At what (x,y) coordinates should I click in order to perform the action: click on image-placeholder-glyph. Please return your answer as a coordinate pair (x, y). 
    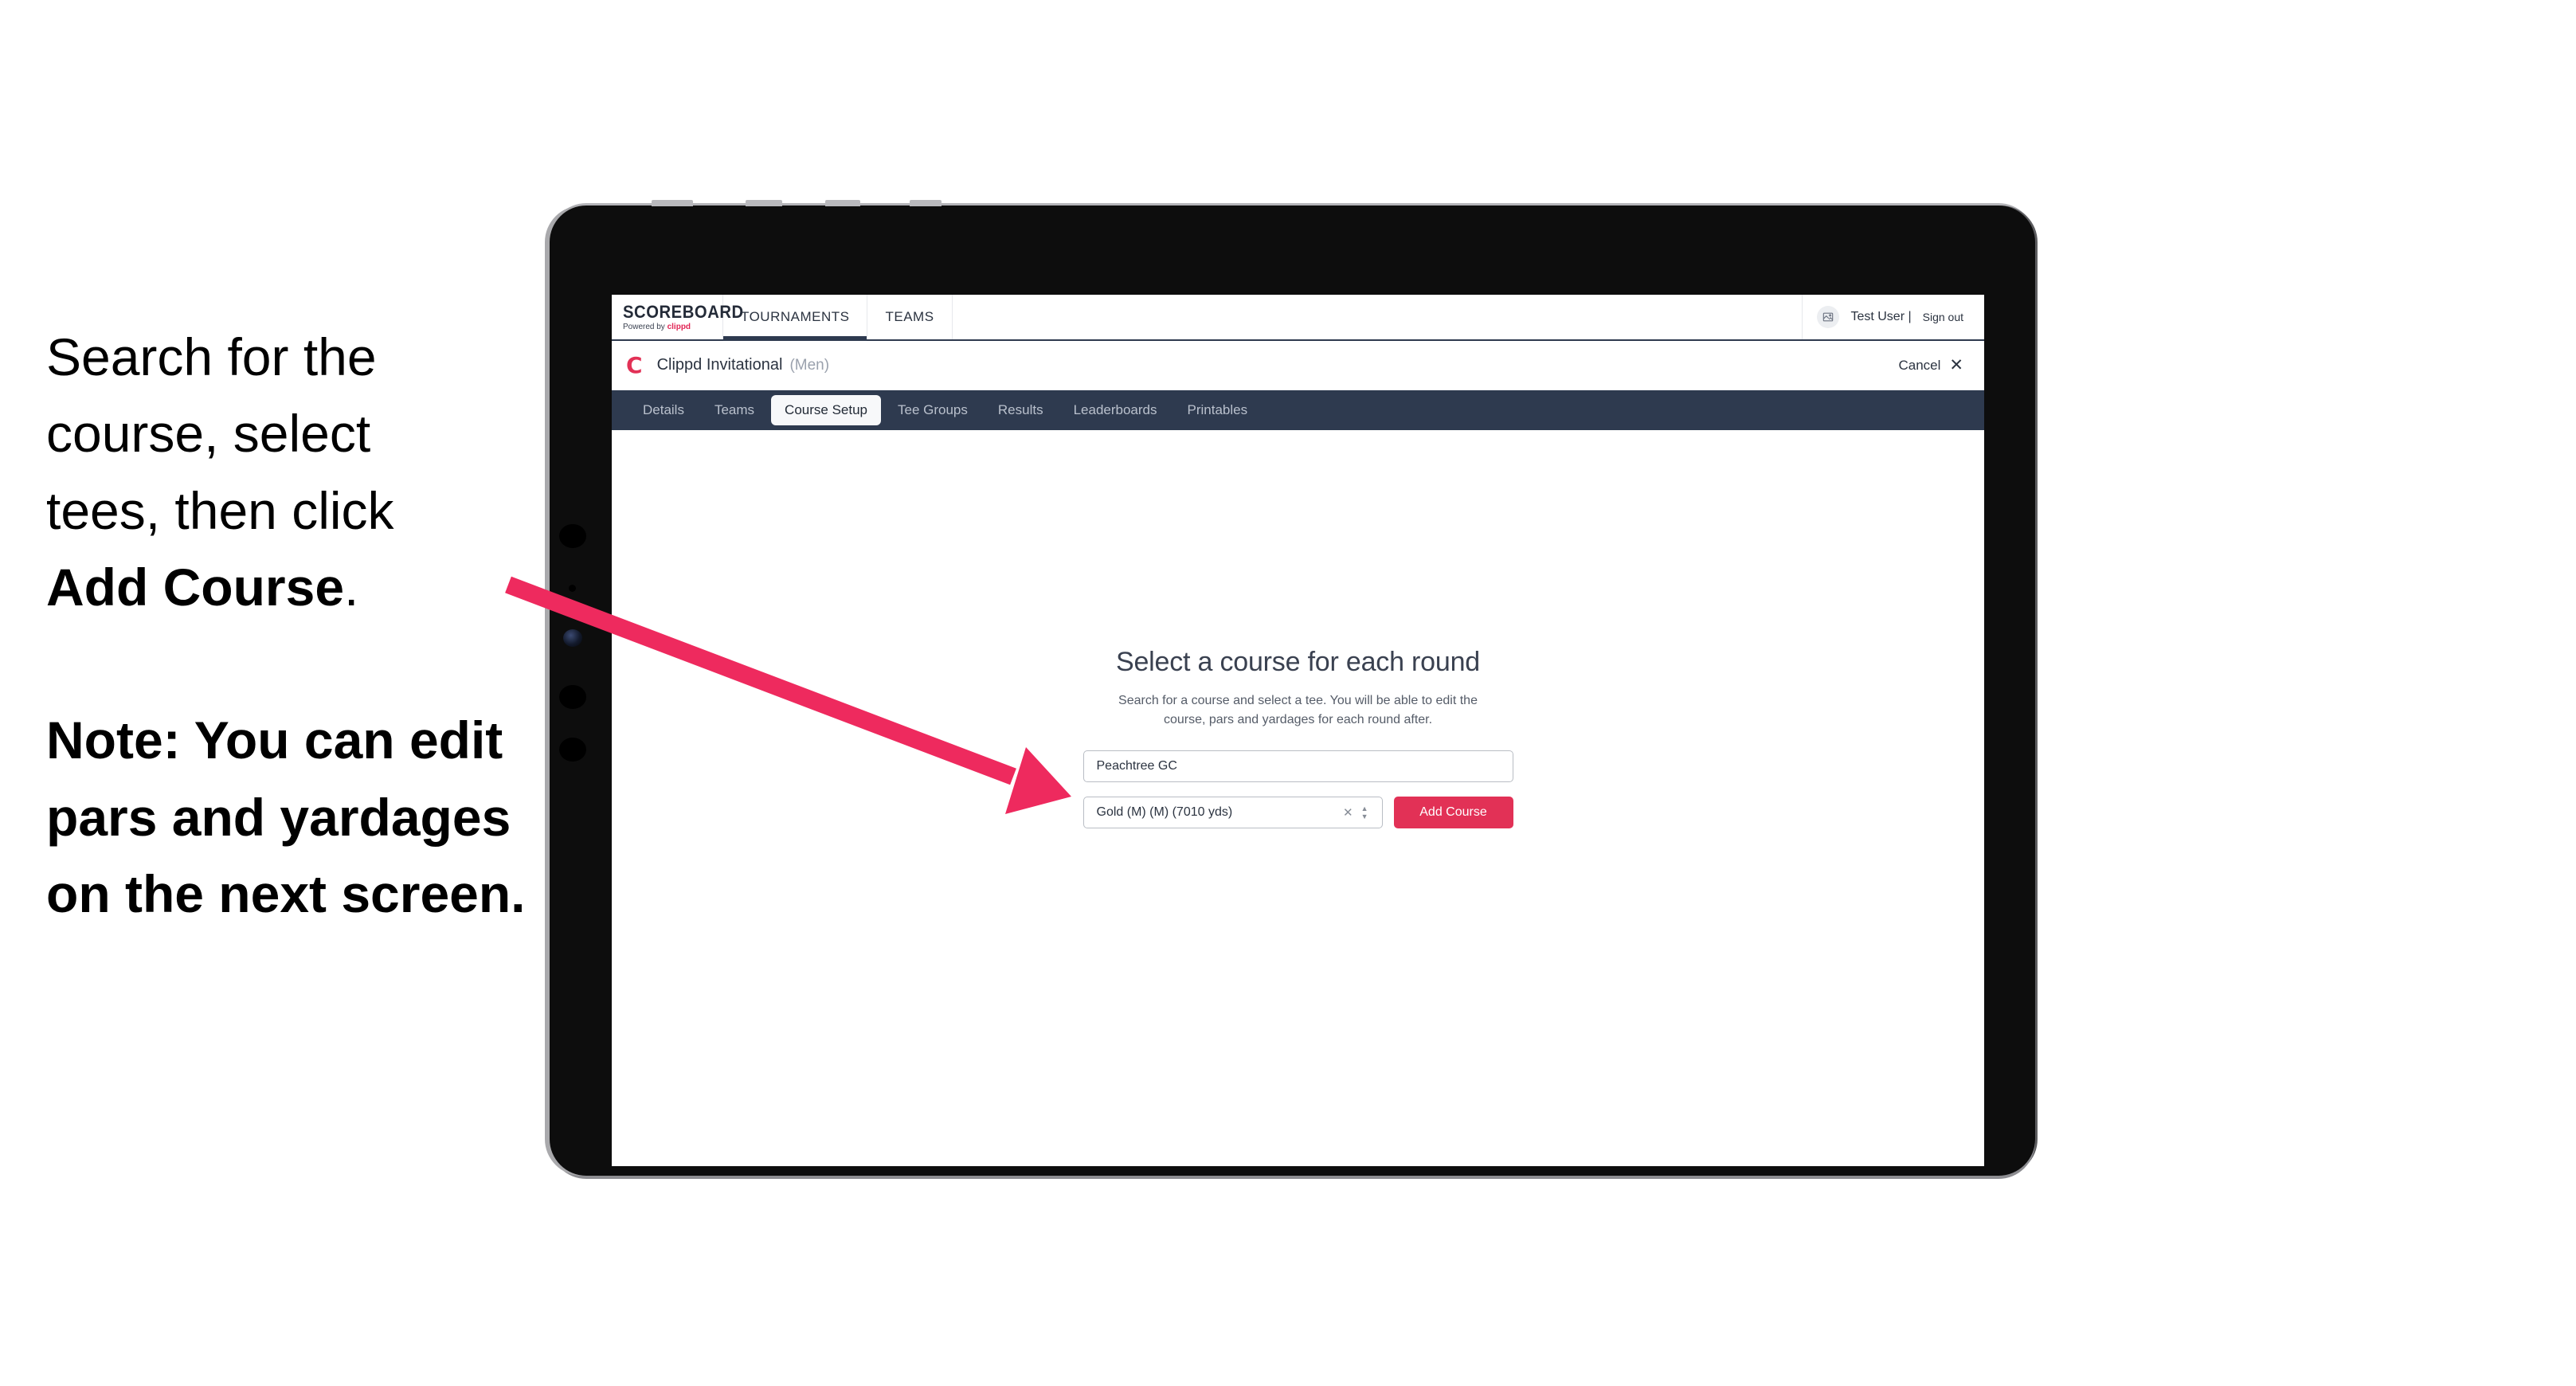
    Looking at the image, I should click on (1828, 317).